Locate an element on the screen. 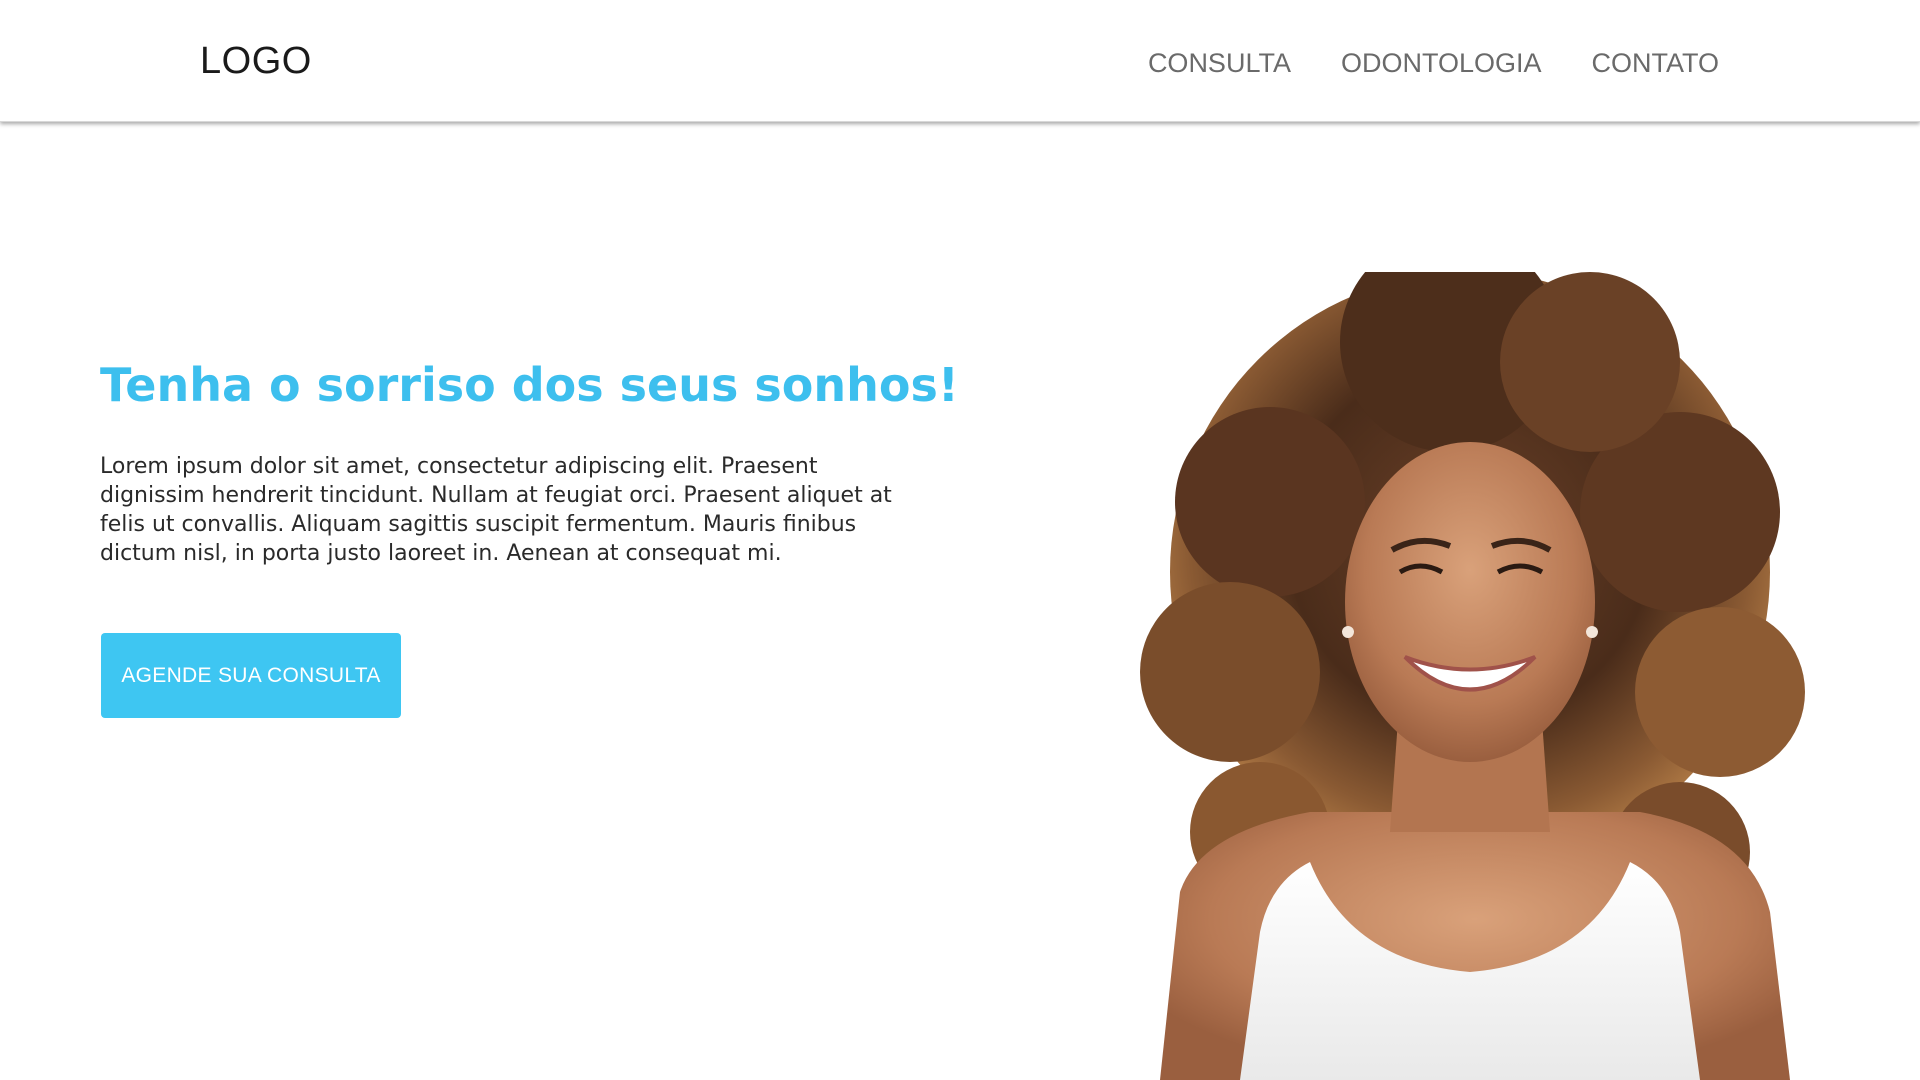 This screenshot has height=1080, width=1920. nav-link-contato: CONTATO is located at coordinates (1656, 63).